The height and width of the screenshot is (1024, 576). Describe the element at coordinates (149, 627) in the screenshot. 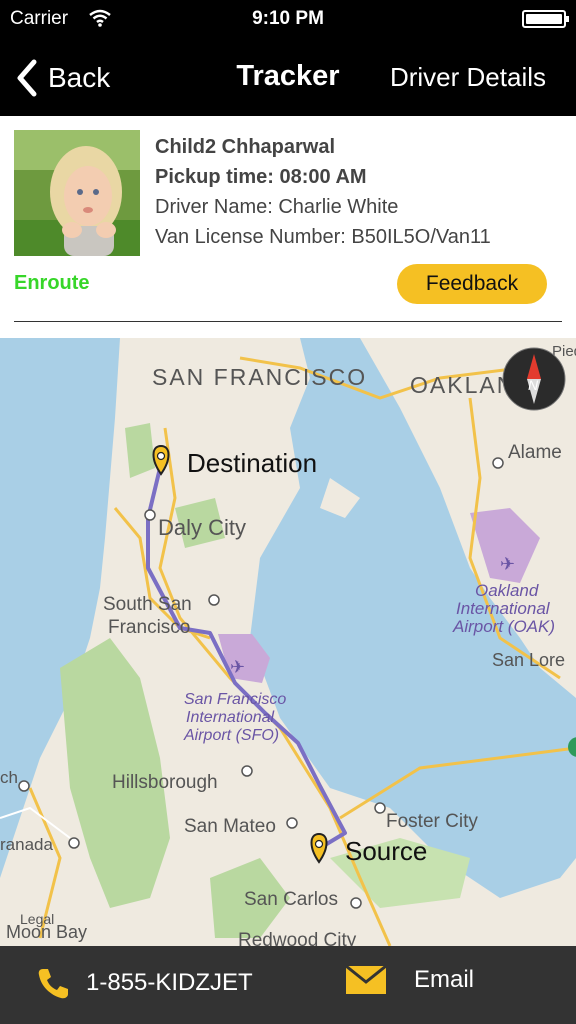

I see `map-label-south-sf-2: Francisco` at that location.